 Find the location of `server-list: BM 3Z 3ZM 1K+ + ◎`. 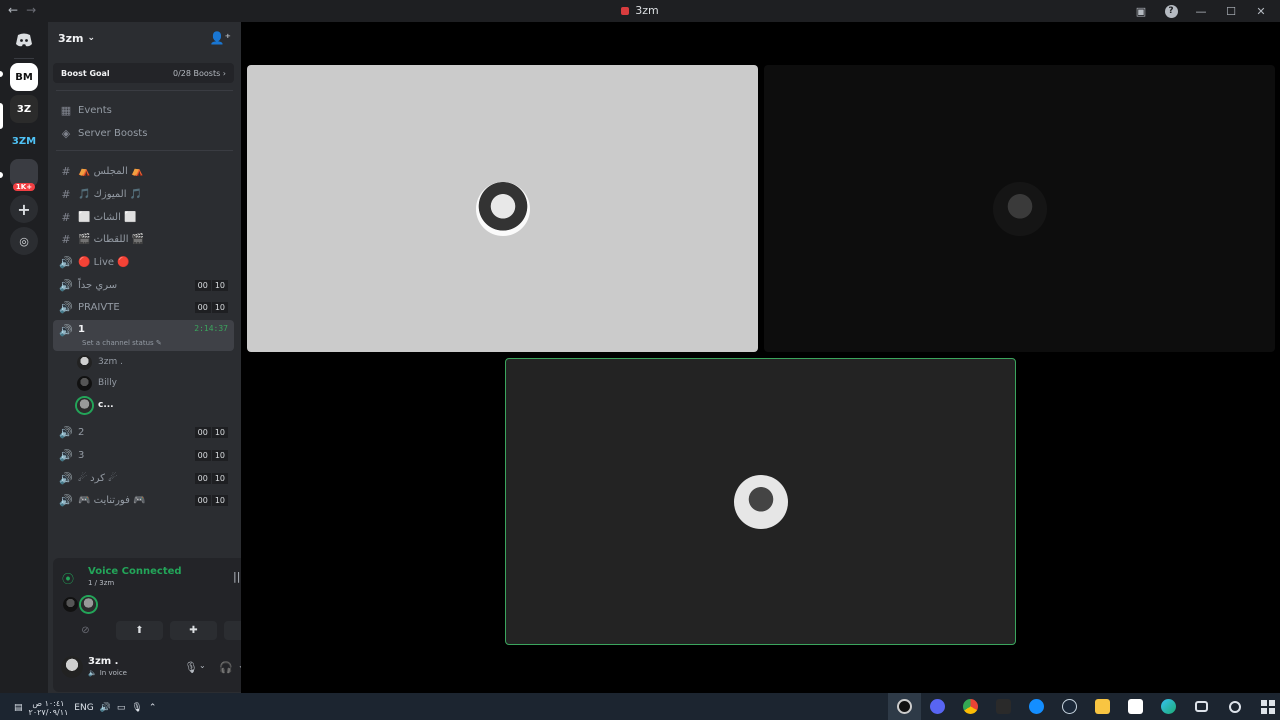

server-list: BM 3Z 3ZM 1K+ + ◎ is located at coordinates (24, 357).